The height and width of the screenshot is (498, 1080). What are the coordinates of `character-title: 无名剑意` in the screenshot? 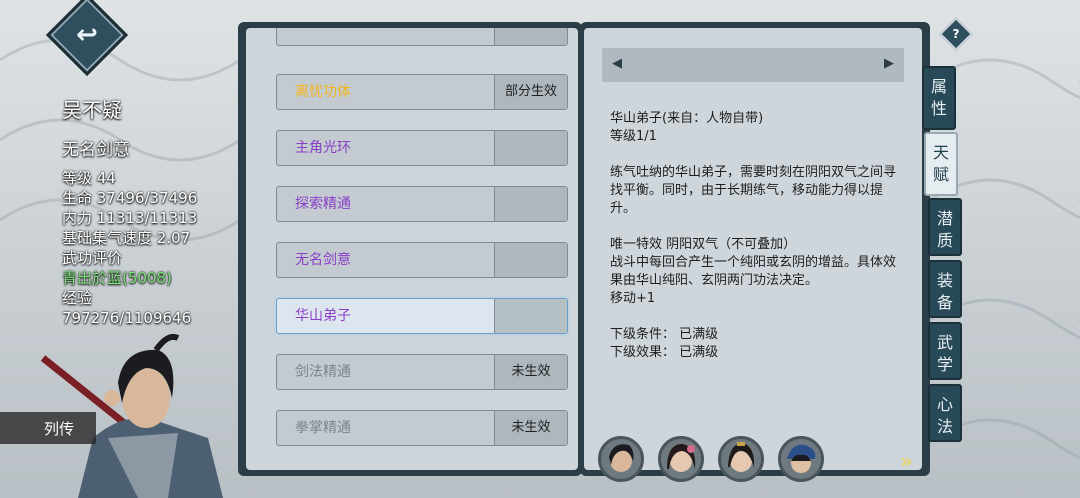 It's located at (96, 150).